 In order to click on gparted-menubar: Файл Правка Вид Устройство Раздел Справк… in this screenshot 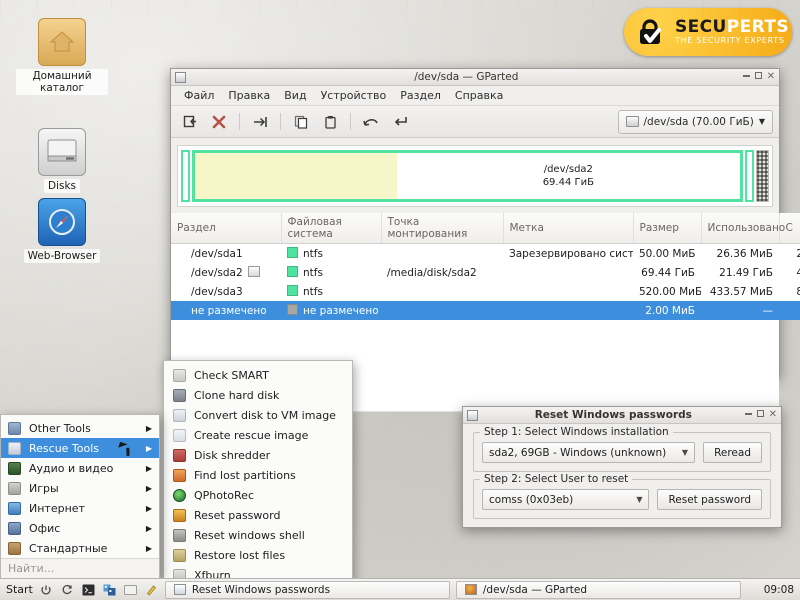, I will do `click(475, 96)`.